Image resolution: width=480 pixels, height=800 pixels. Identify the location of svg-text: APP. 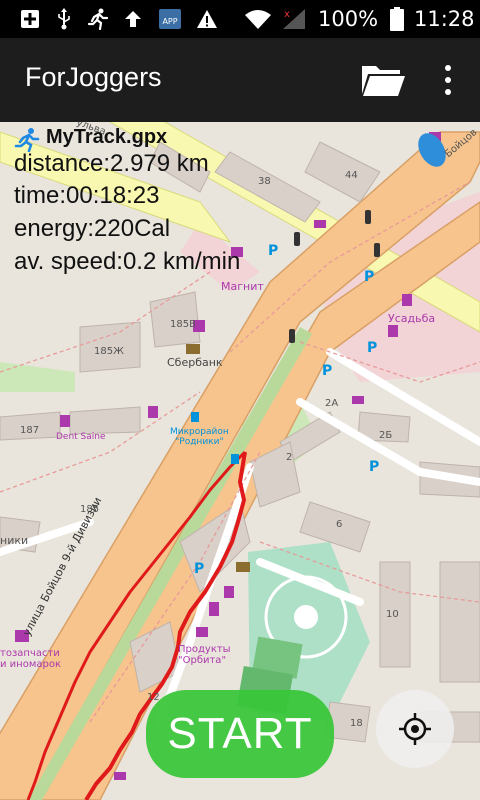
(169, 21).